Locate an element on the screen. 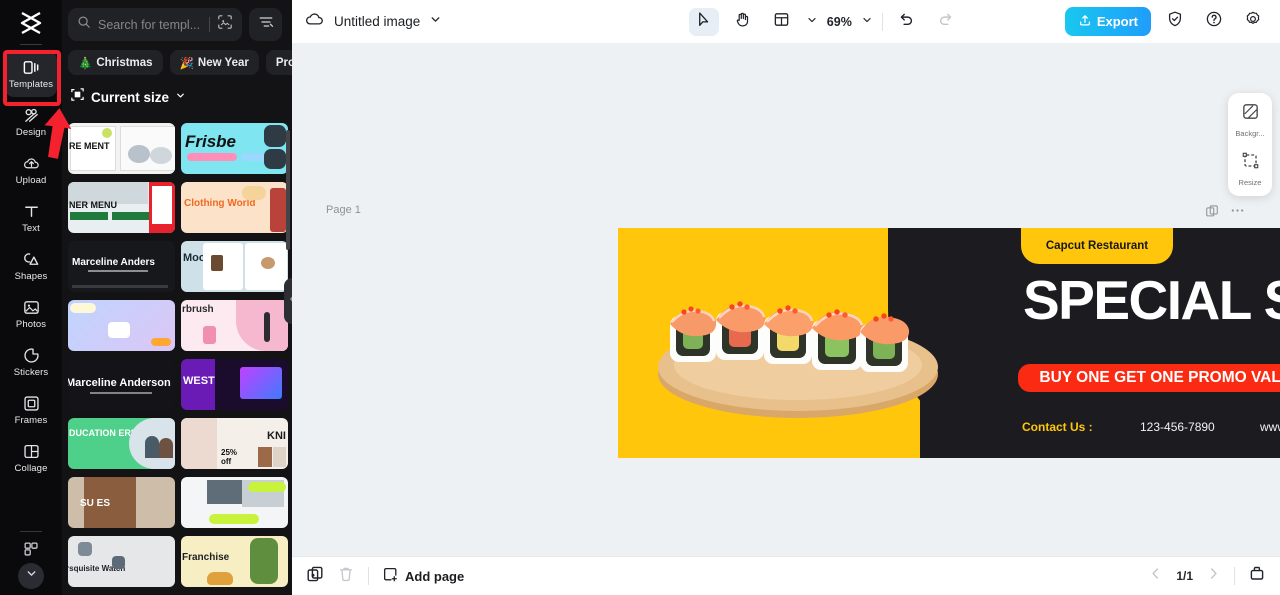 The width and height of the screenshot is (1280, 595). floating-tools-panel: Backgr... Resize is located at coordinates (1250, 144).